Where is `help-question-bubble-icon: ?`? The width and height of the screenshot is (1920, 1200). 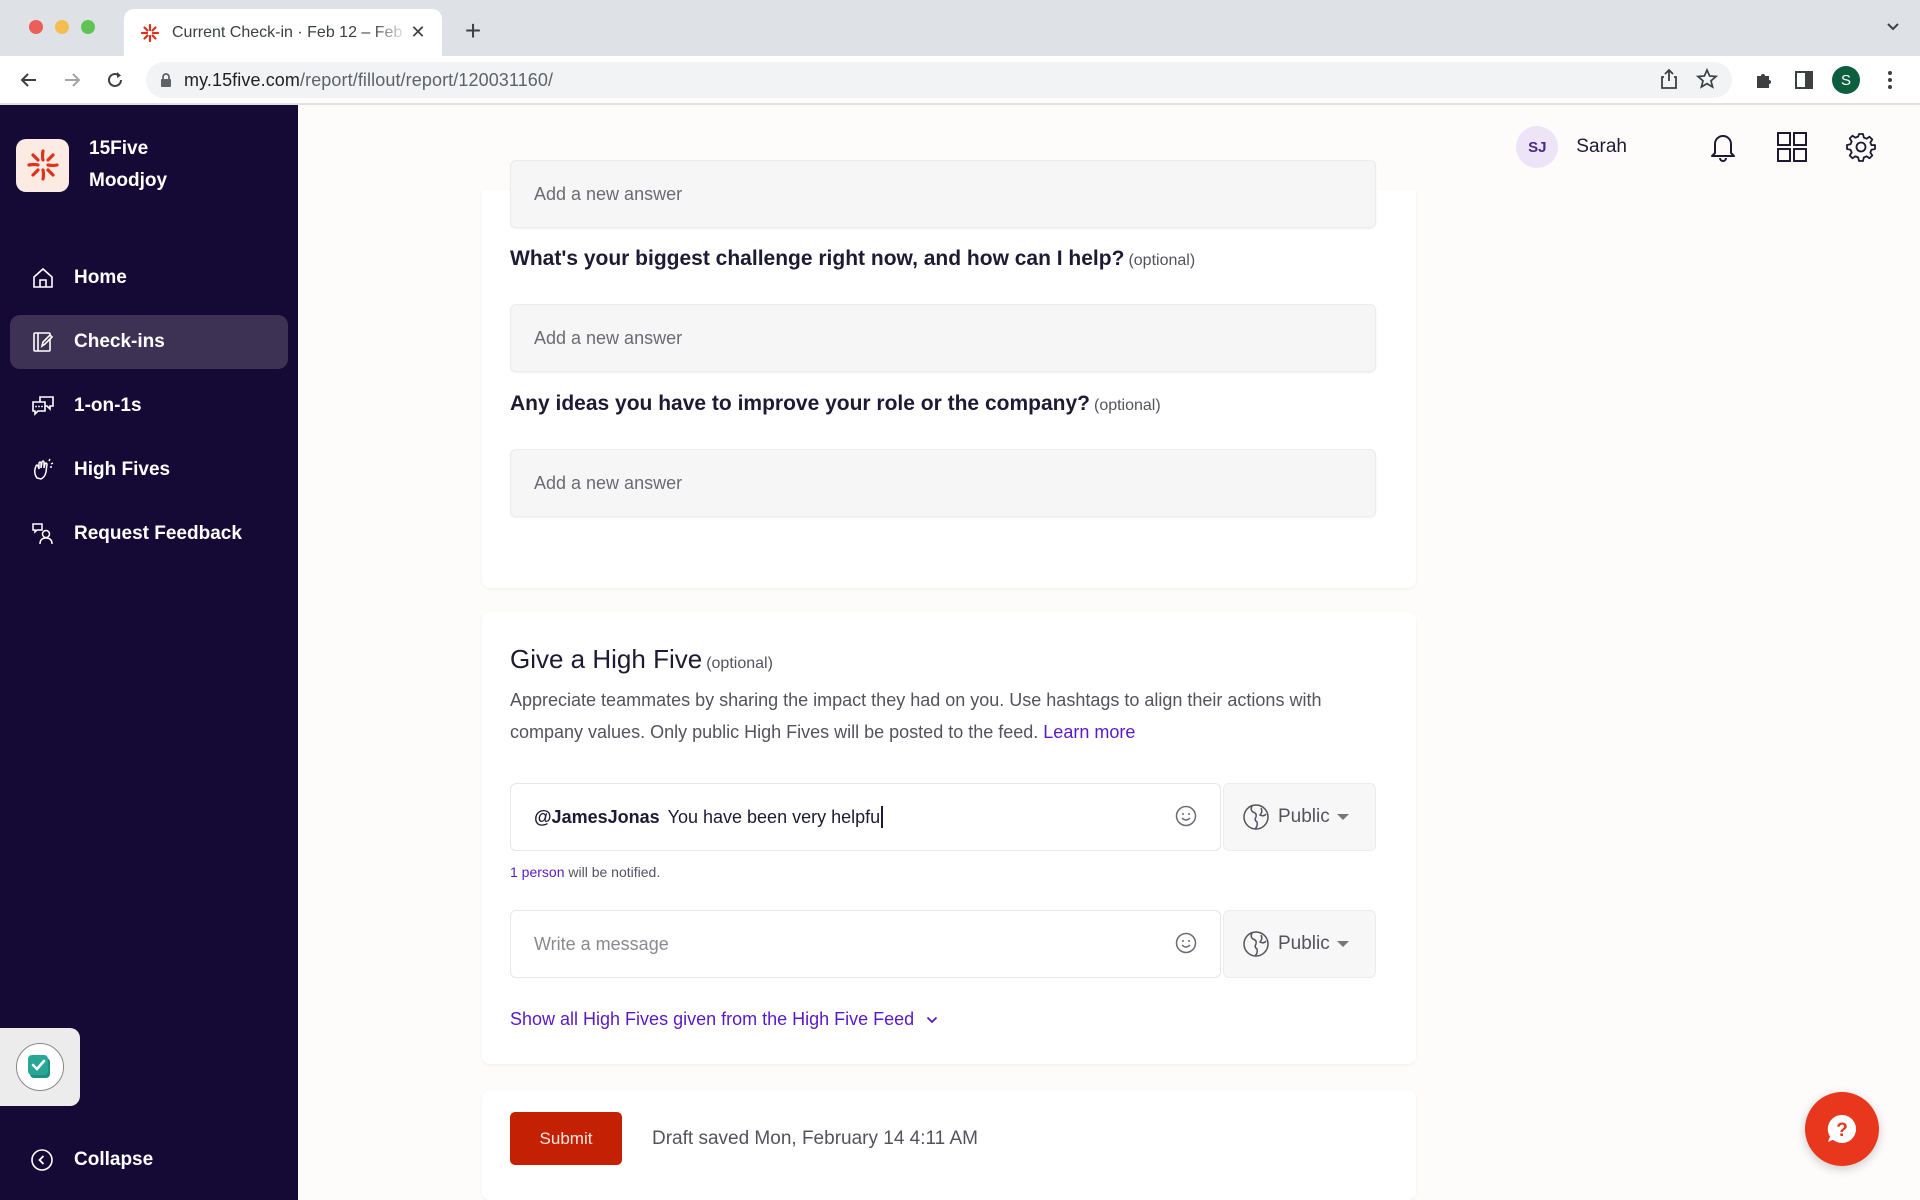 help-question-bubble-icon: ? is located at coordinates (1842, 1128).